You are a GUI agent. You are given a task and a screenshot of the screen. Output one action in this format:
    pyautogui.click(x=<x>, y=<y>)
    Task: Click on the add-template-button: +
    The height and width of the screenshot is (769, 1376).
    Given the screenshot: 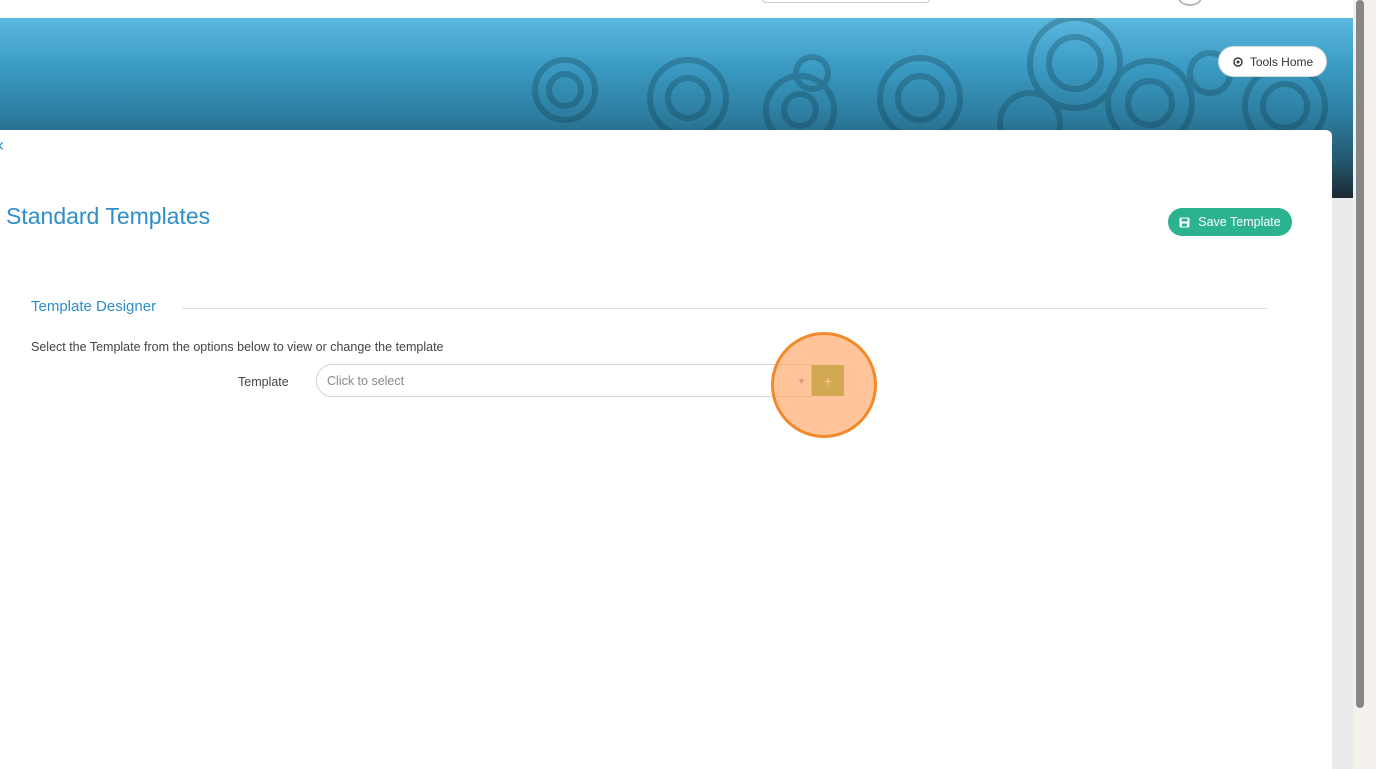 What is the action you would take?
    pyautogui.click(x=828, y=380)
    